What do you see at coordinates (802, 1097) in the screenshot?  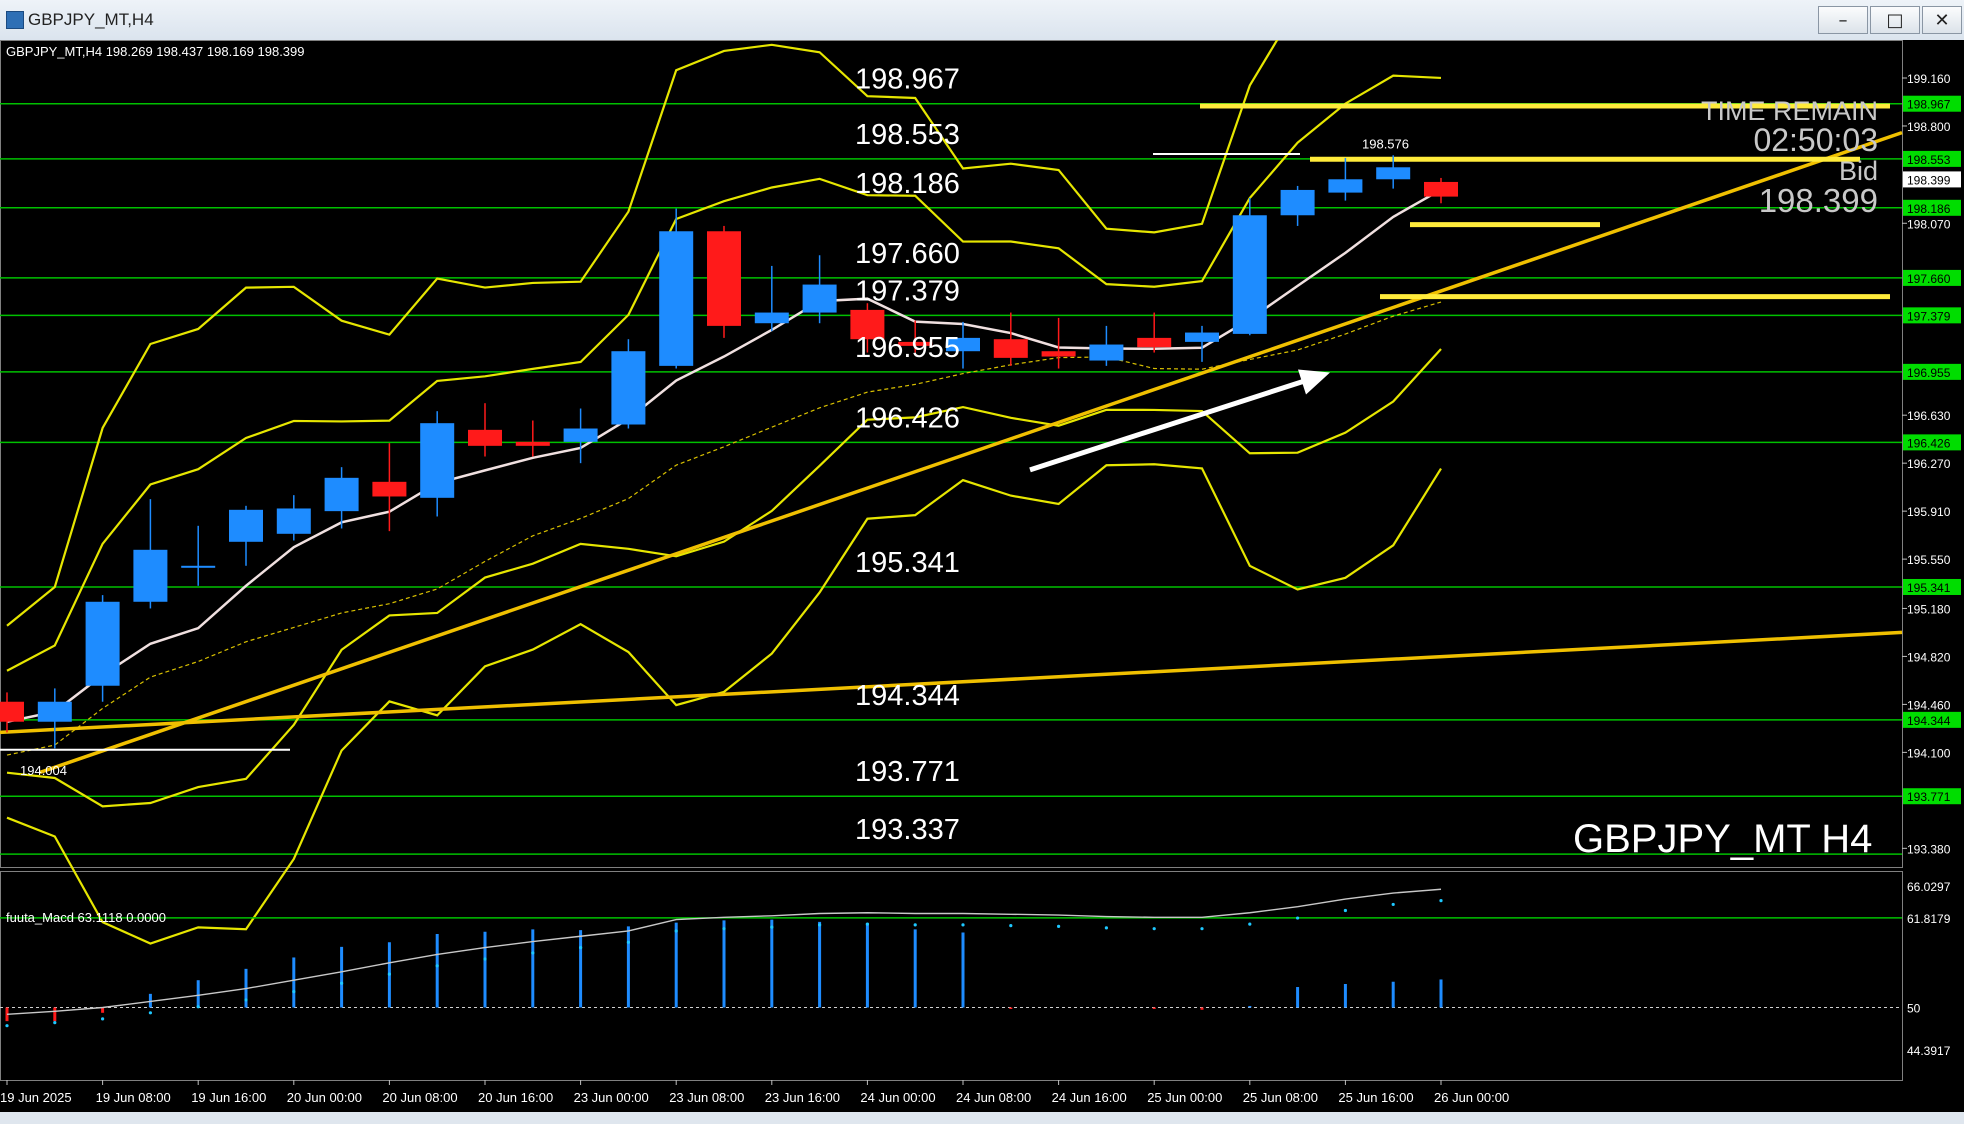 I see `time-axis-label: 23 Jun 16:00` at bounding box center [802, 1097].